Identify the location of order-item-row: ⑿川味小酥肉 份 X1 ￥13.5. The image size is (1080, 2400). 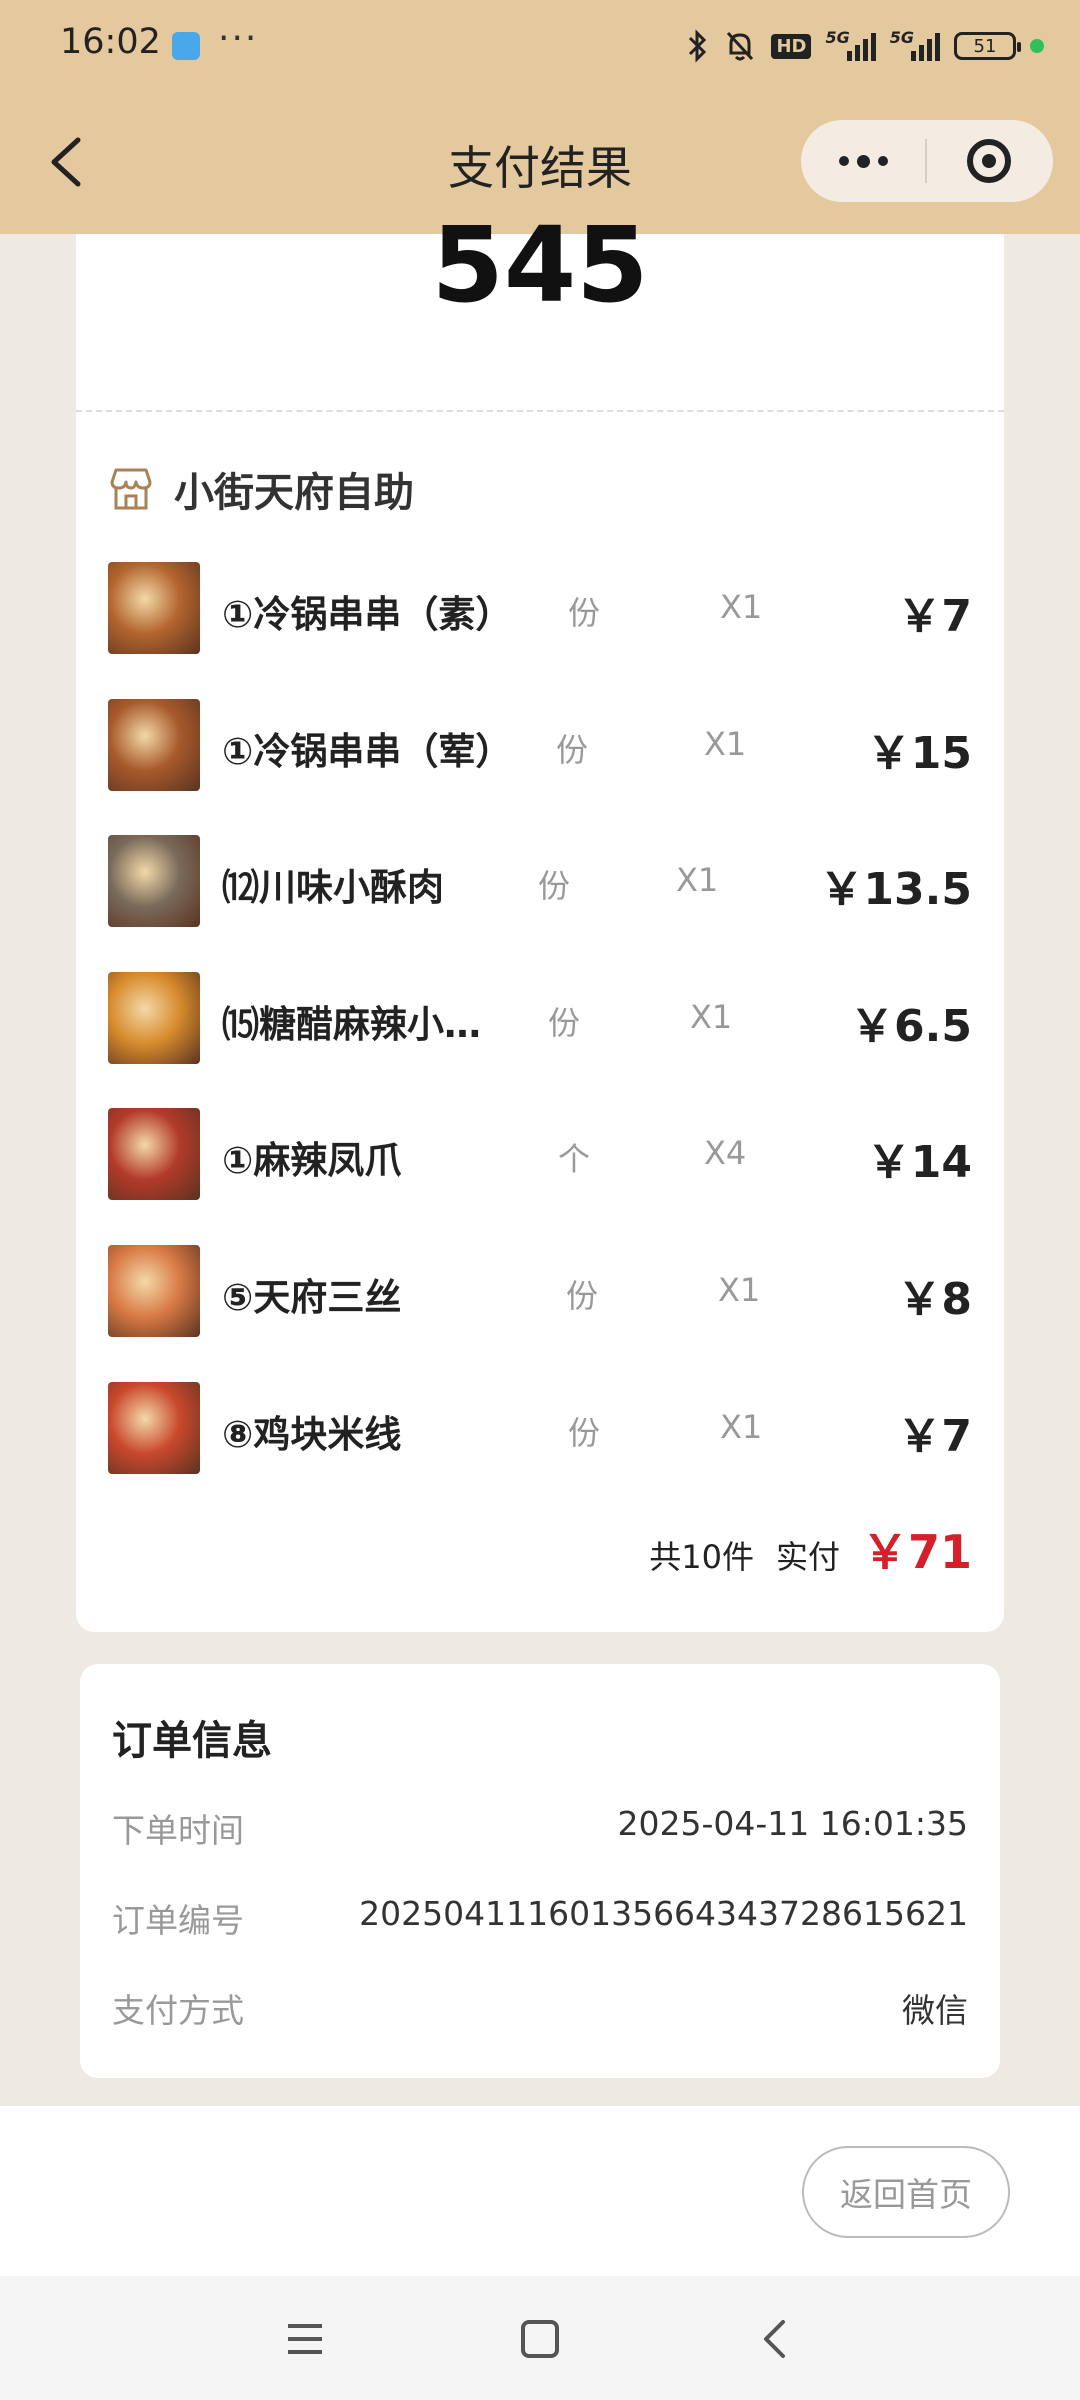
(540, 881).